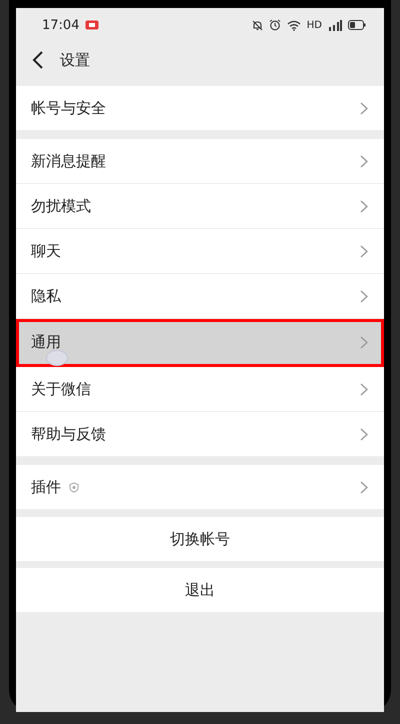 The image size is (400, 724). What do you see at coordinates (335, 25) in the screenshot?
I see `signal-icon` at bounding box center [335, 25].